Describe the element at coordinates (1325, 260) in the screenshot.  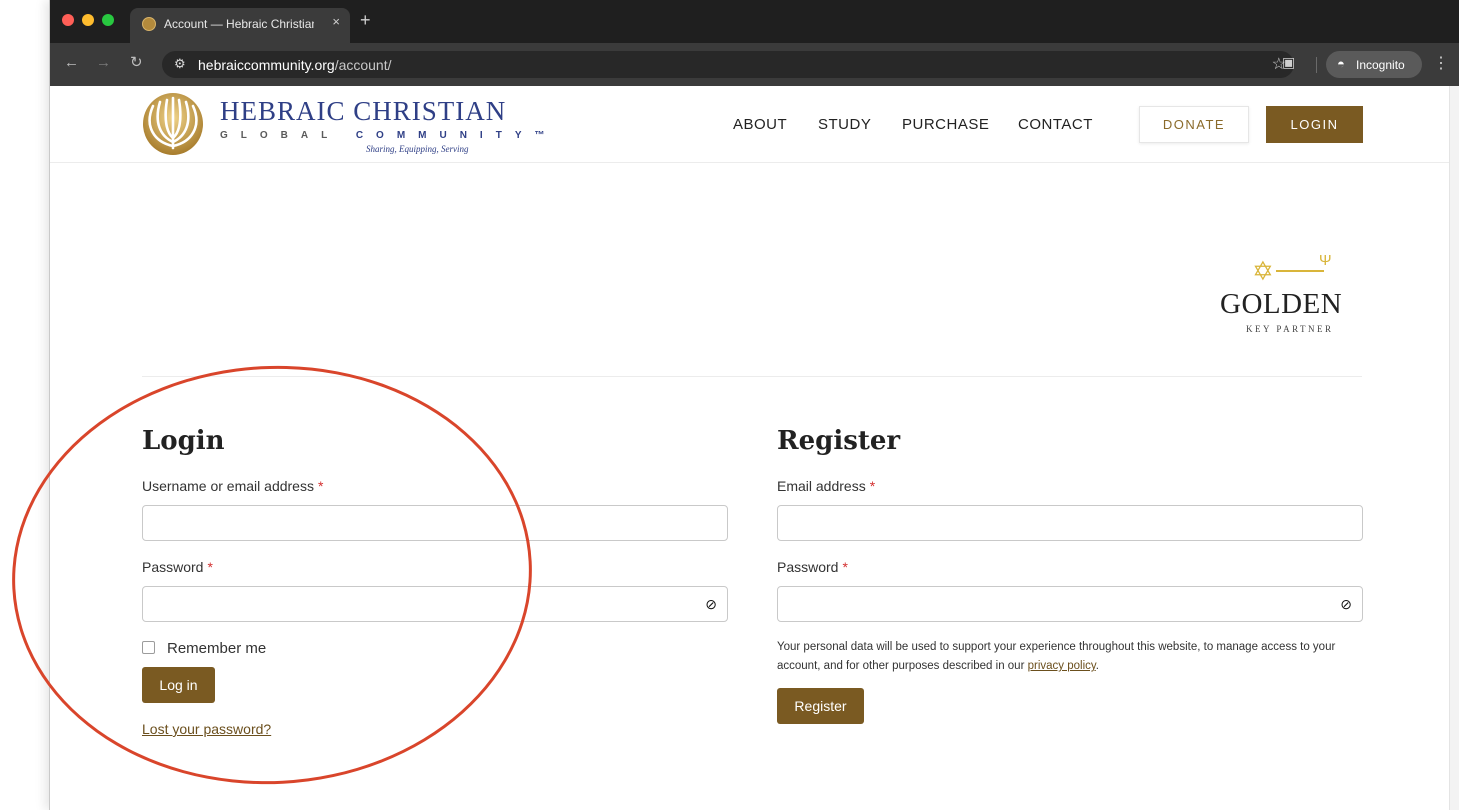
I see `menorah-icon: Ψ` at that location.